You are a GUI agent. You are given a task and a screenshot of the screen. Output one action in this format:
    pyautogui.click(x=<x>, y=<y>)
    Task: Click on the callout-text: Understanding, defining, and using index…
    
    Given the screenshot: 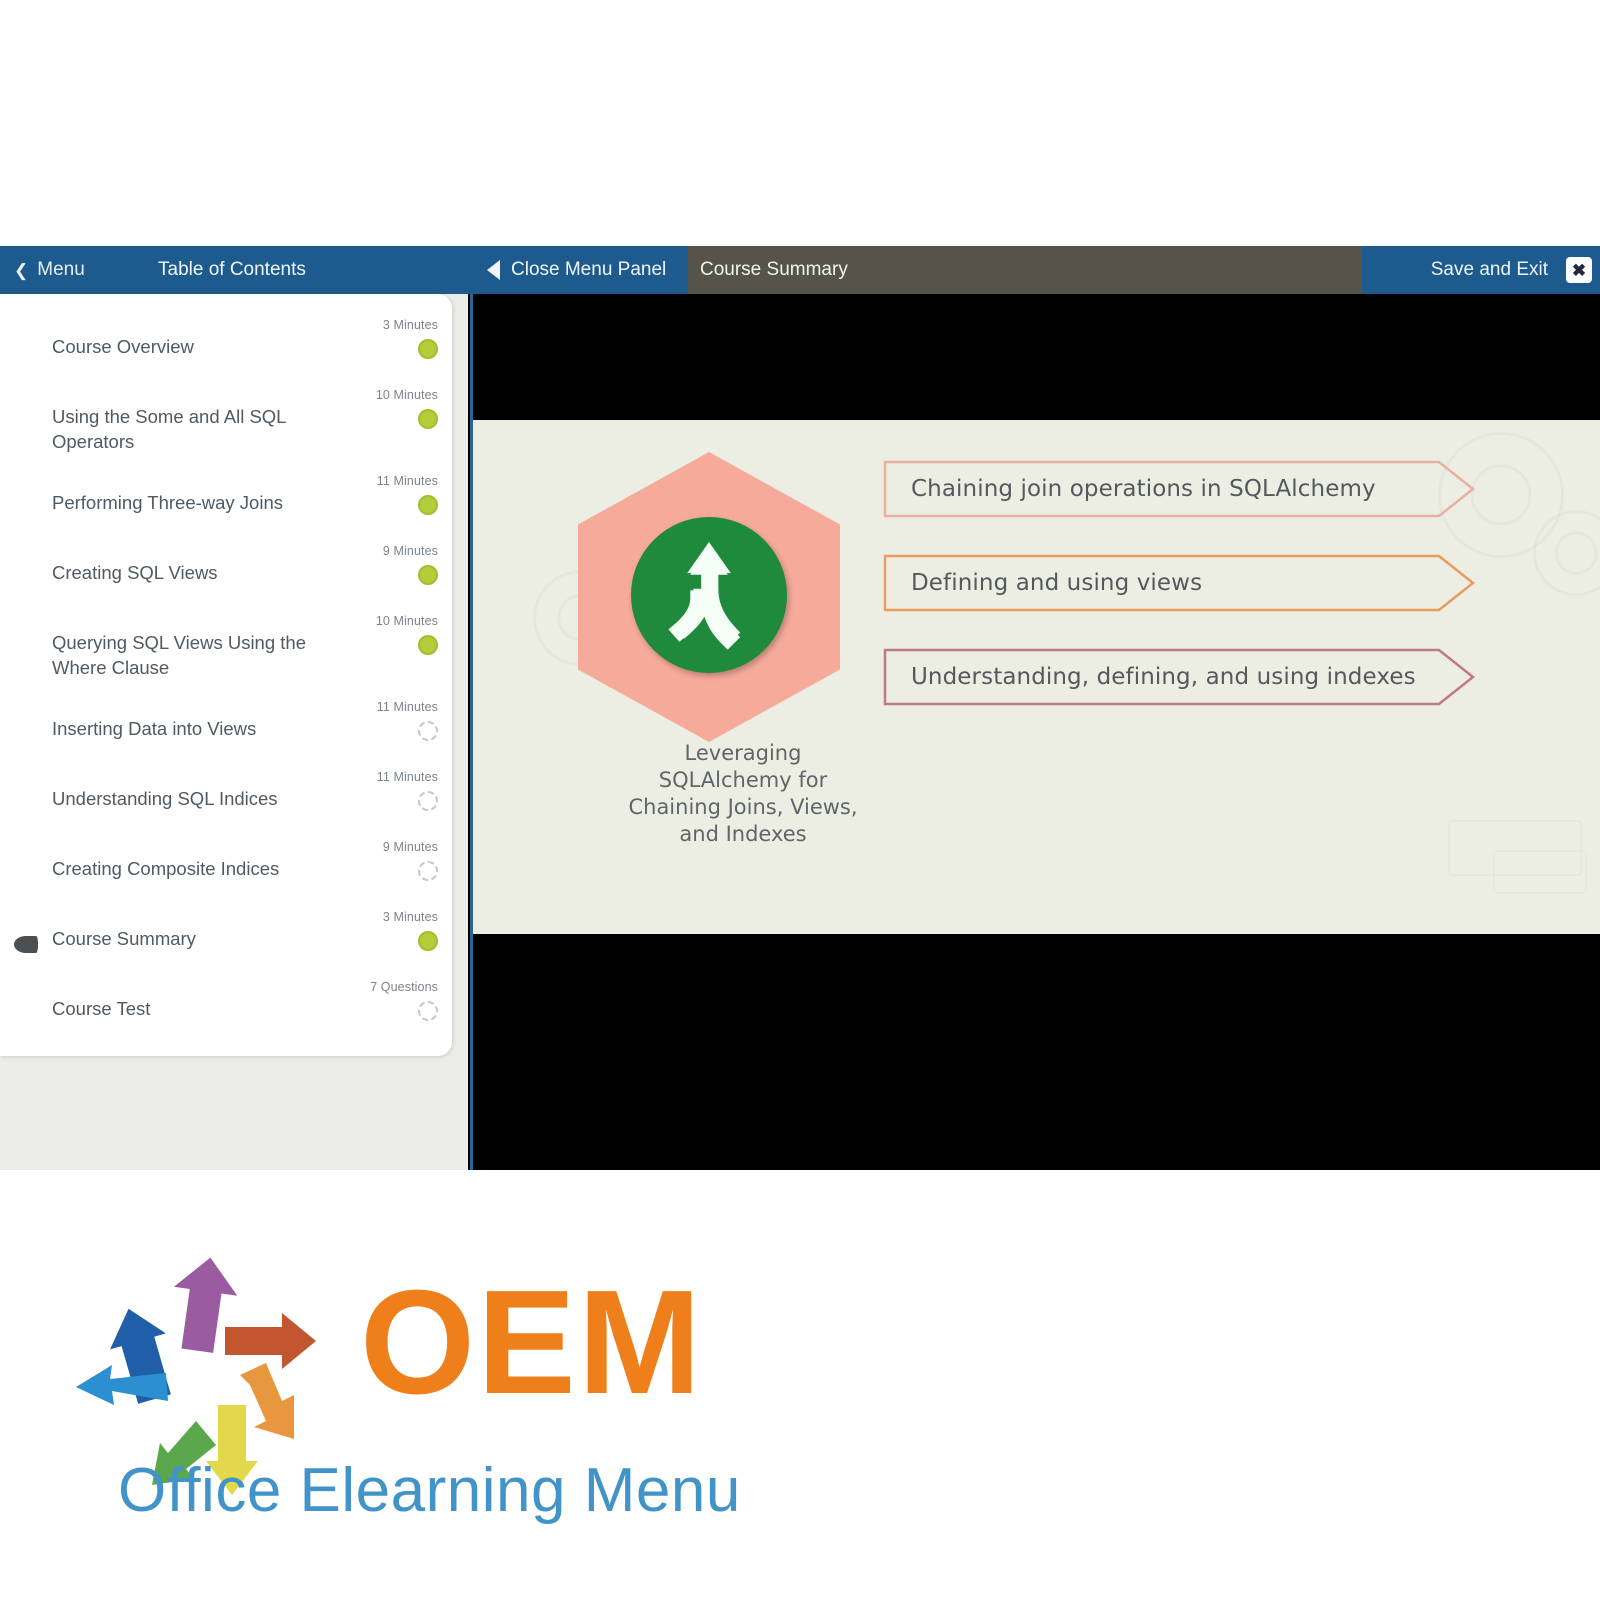 What is the action you would take?
    pyautogui.click(x=1163, y=677)
    